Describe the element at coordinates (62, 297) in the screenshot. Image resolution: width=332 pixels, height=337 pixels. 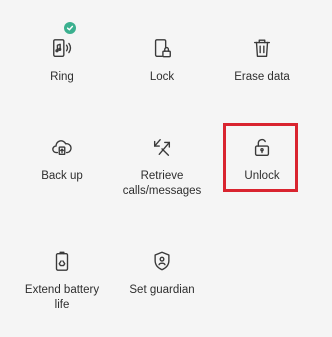
I see `extend-battery-label: Extend battery life` at that location.